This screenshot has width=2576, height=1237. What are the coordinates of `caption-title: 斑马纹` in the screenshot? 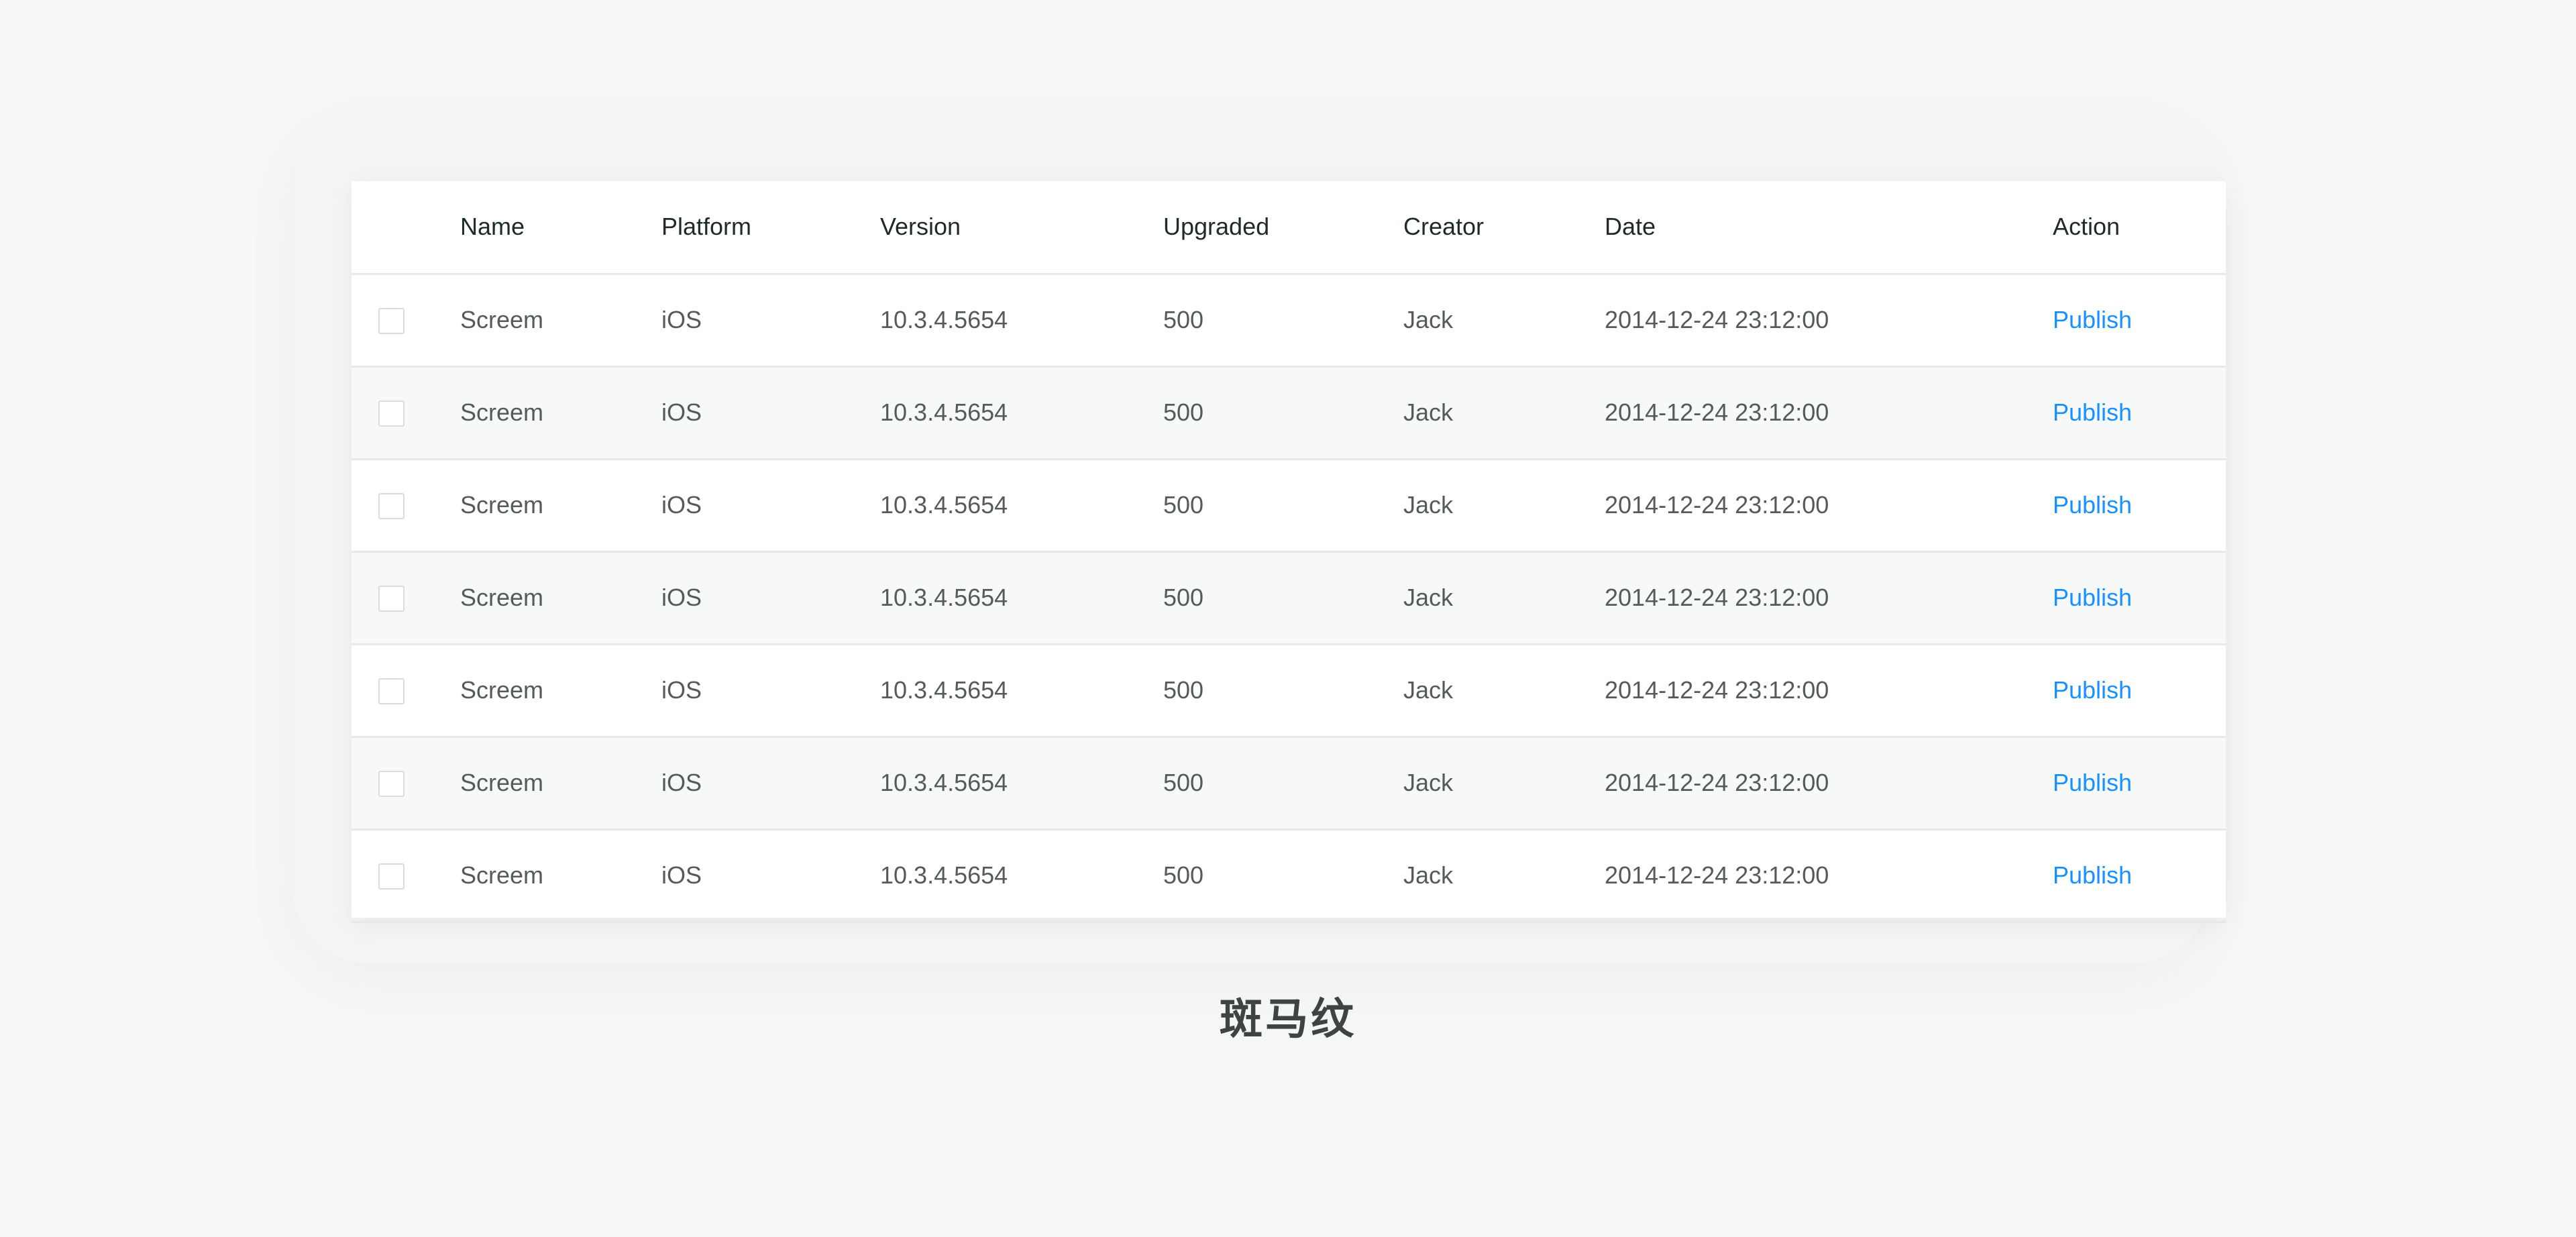 It's located at (1288, 1019).